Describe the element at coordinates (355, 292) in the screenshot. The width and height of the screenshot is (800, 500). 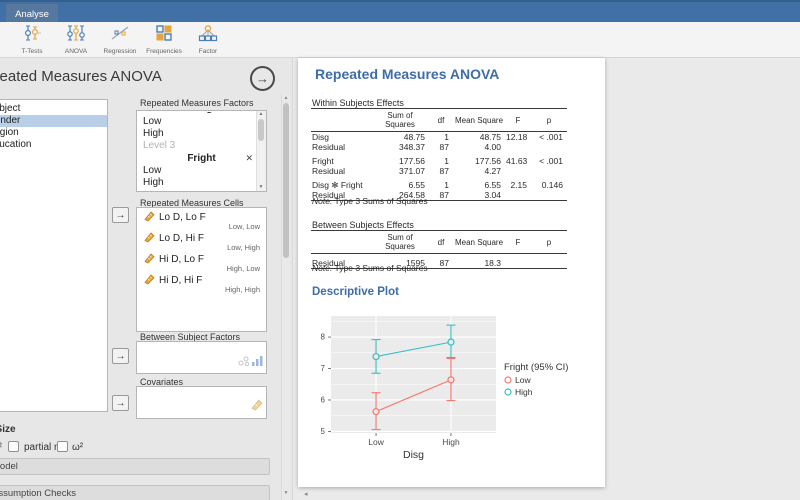
I see `descriptive-plot-heading: Descriptive Plot` at that location.